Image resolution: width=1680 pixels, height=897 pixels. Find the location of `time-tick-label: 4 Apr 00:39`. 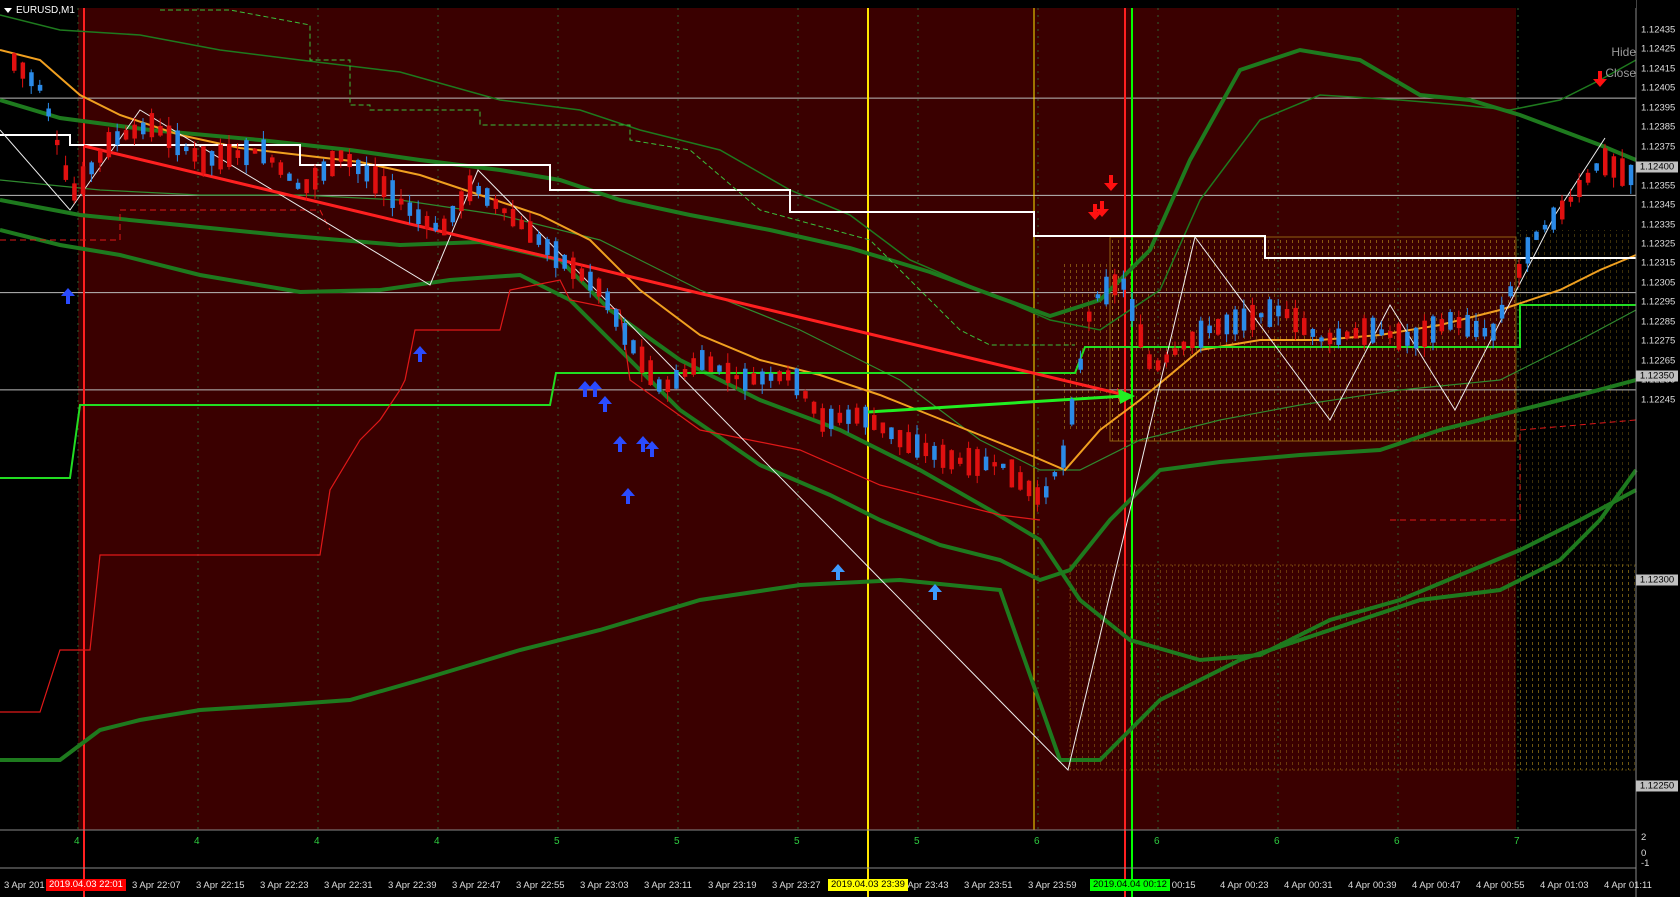

time-tick-label: 4 Apr 00:39 is located at coordinates (1372, 885).